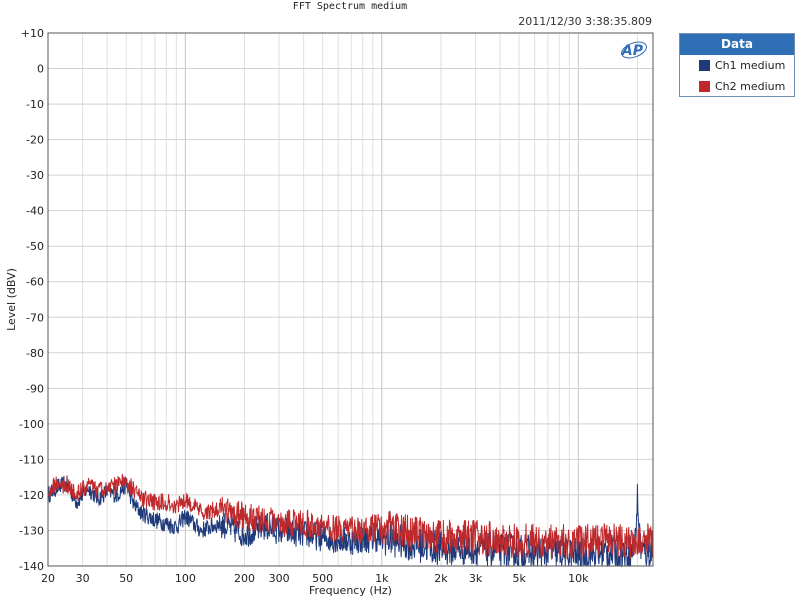 The width and height of the screenshot is (800, 600). What do you see at coordinates (83, 578) in the screenshot?
I see `x-tick-label: 30` at bounding box center [83, 578].